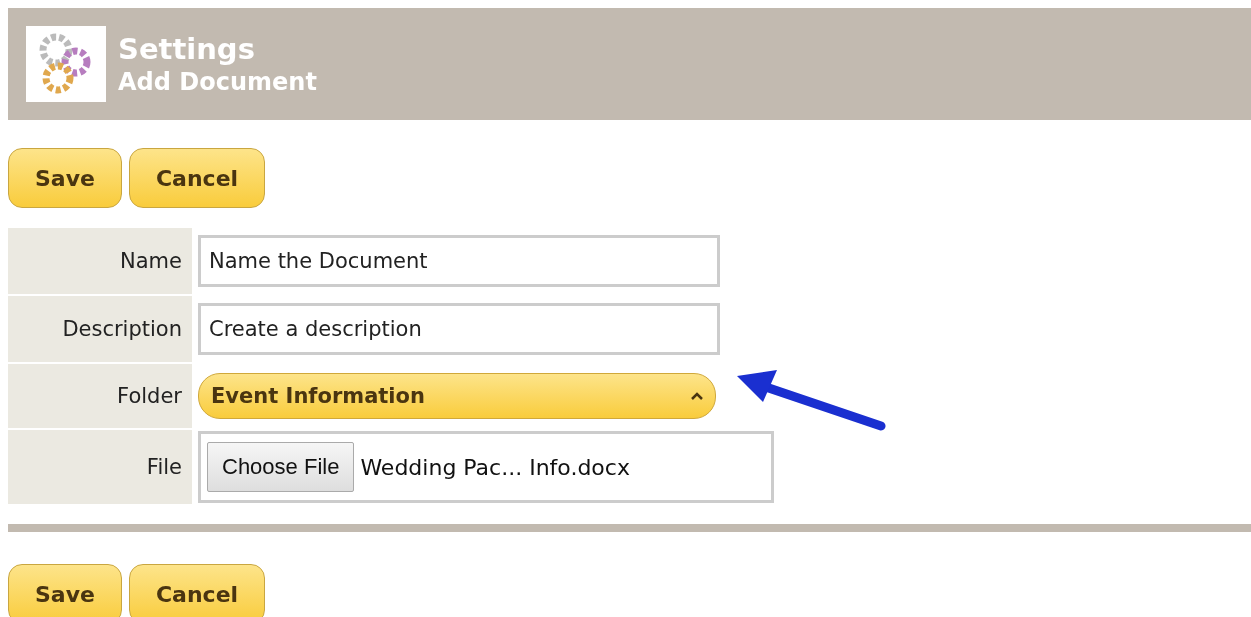  What do you see at coordinates (217, 82) in the screenshot?
I see `page-subtitle: Add Document` at bounding box center [217, 82].